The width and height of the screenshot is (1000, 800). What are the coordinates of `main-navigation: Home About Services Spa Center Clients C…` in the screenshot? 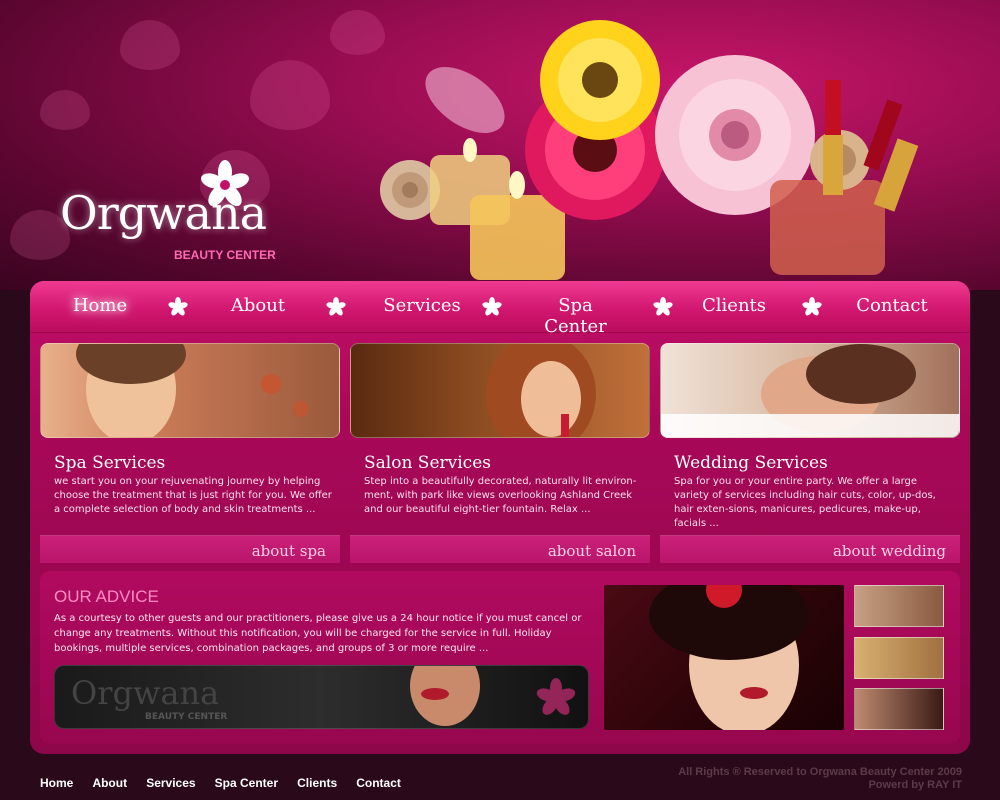 It's located at (500, 309).